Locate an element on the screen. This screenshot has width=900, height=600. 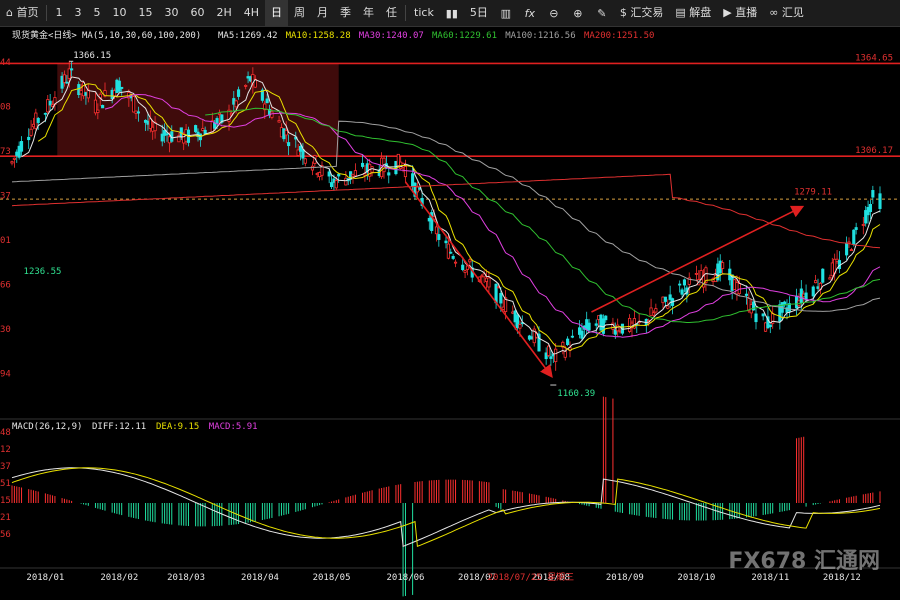
period-tab-0: 1 is located at coordinates (58, 13).